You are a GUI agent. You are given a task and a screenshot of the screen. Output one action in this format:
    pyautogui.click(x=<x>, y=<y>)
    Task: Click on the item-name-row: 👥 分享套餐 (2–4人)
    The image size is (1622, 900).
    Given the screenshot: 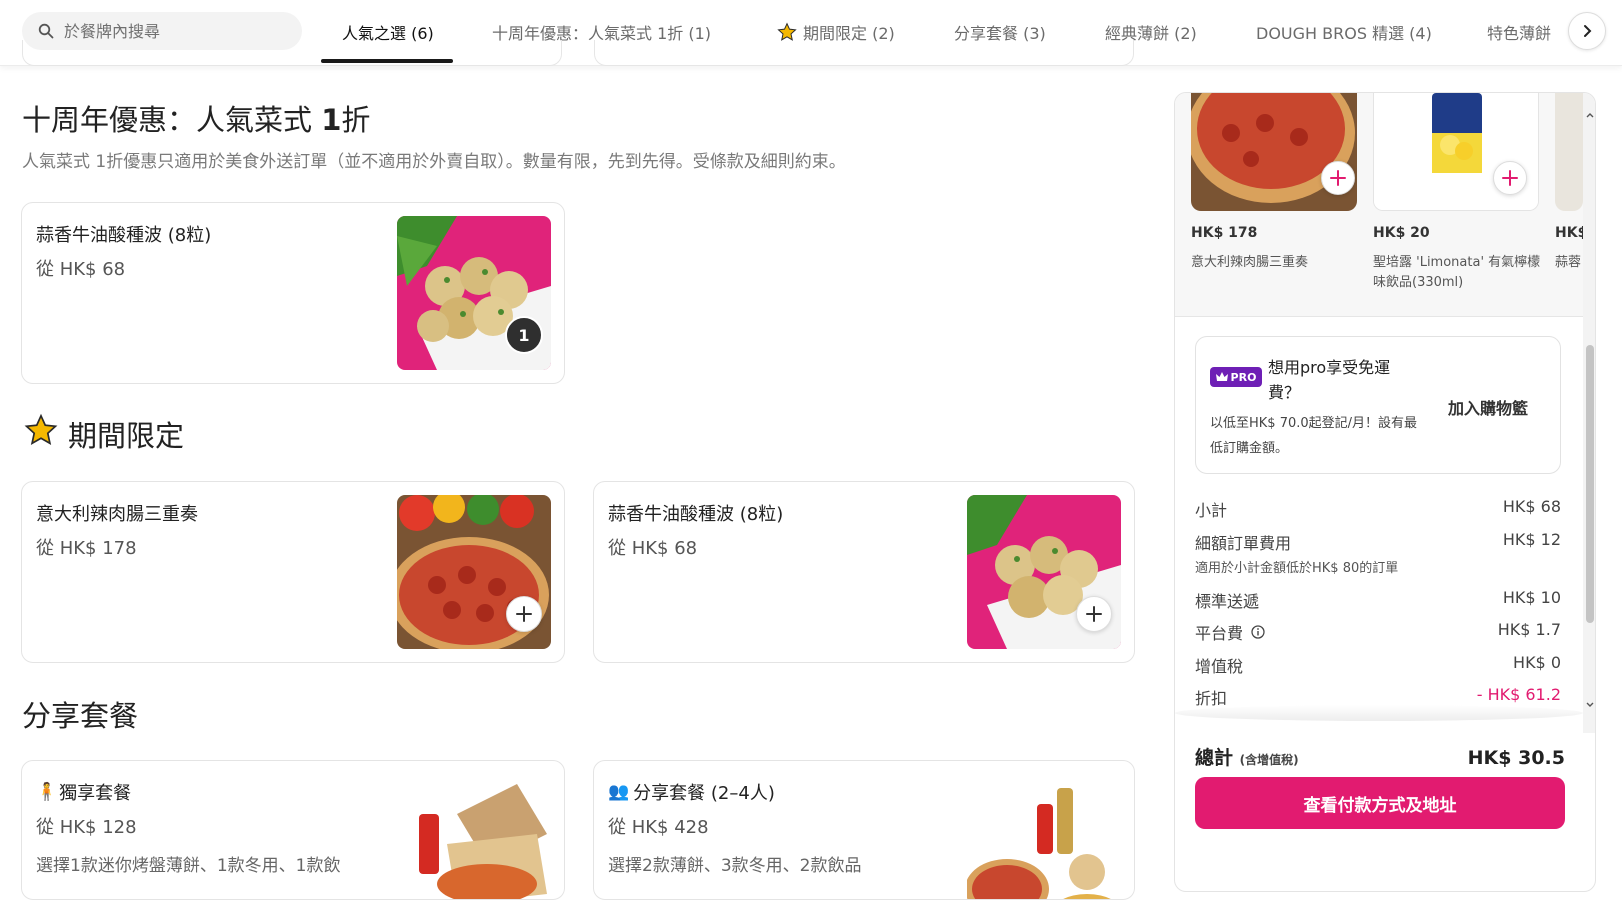 What is the action you would take?
    pyautogui.click(x=691, y=792)
    